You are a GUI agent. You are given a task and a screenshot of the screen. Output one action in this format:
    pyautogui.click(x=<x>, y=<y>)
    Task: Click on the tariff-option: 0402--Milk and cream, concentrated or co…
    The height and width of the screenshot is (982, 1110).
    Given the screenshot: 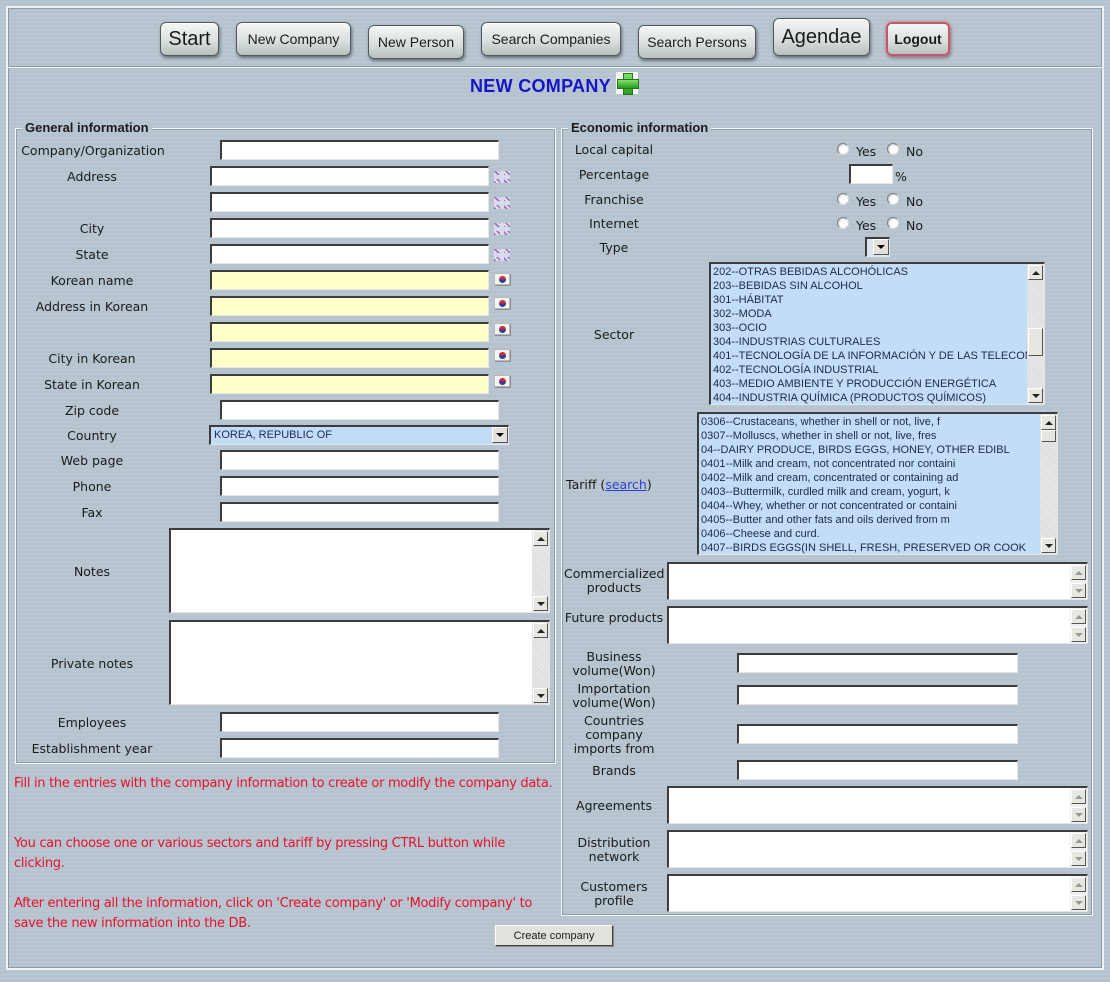 What is the action you would take?
    pyautogui.click(x=878, y=478)
    